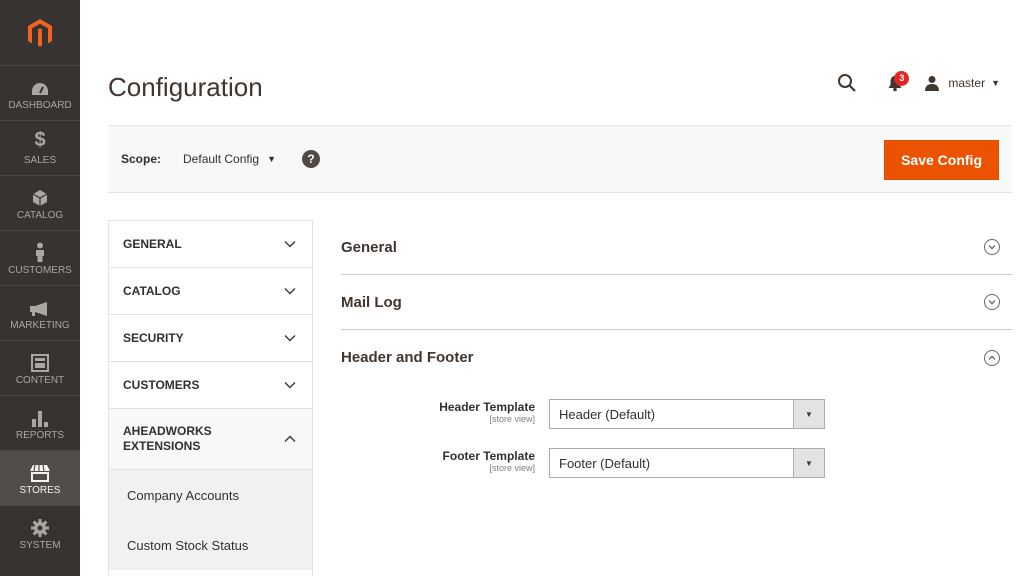 This screenshot has height=576, width=1024. I want to click on magento-logo-icon, so click(40, 32).